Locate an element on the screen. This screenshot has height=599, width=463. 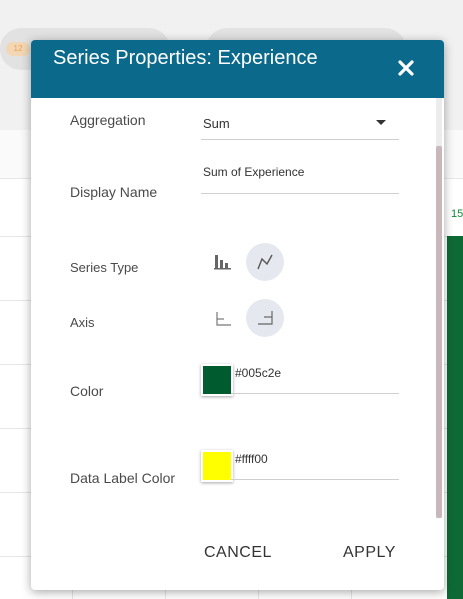
color-value: #005c2e is located at coordinates (258, 373).